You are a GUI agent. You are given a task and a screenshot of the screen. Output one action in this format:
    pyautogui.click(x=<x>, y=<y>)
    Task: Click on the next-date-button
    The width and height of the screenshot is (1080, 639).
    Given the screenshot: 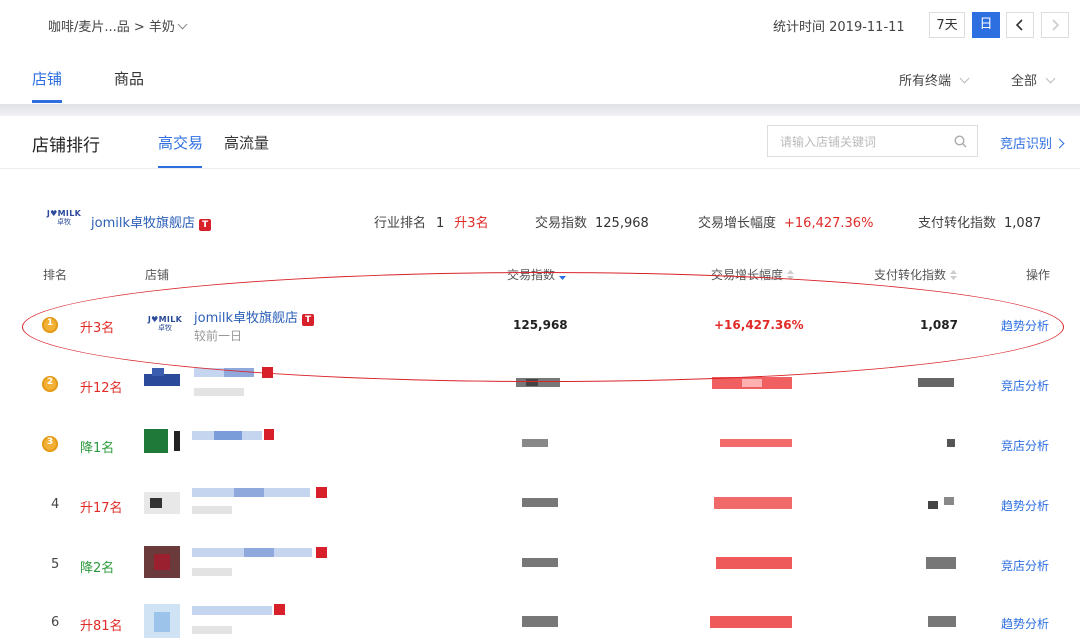 What is the action you would take?
    pyautogui.click(x=1055, y=25)
    